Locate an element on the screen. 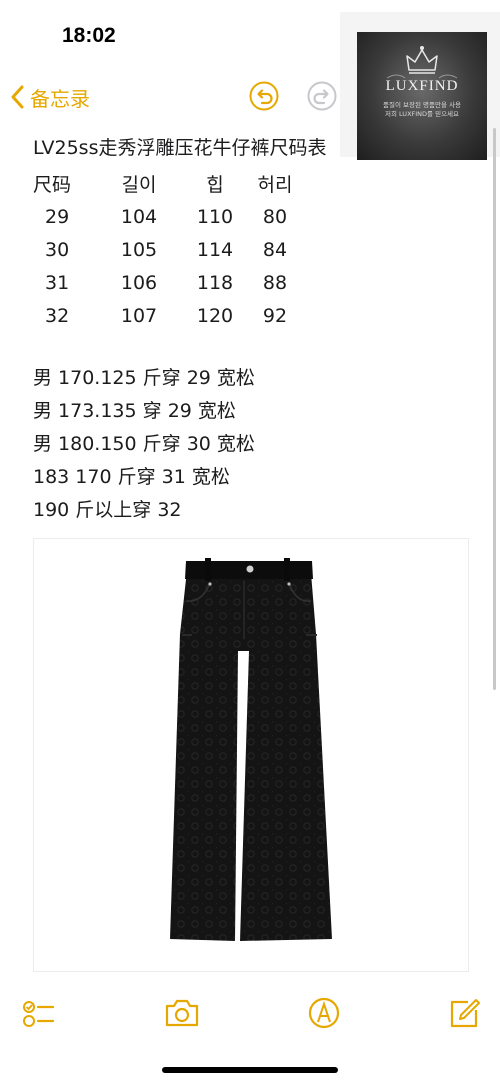 This screenshot has width=500, height=1084. checklist-icon is located at coordinates (39, 1014).